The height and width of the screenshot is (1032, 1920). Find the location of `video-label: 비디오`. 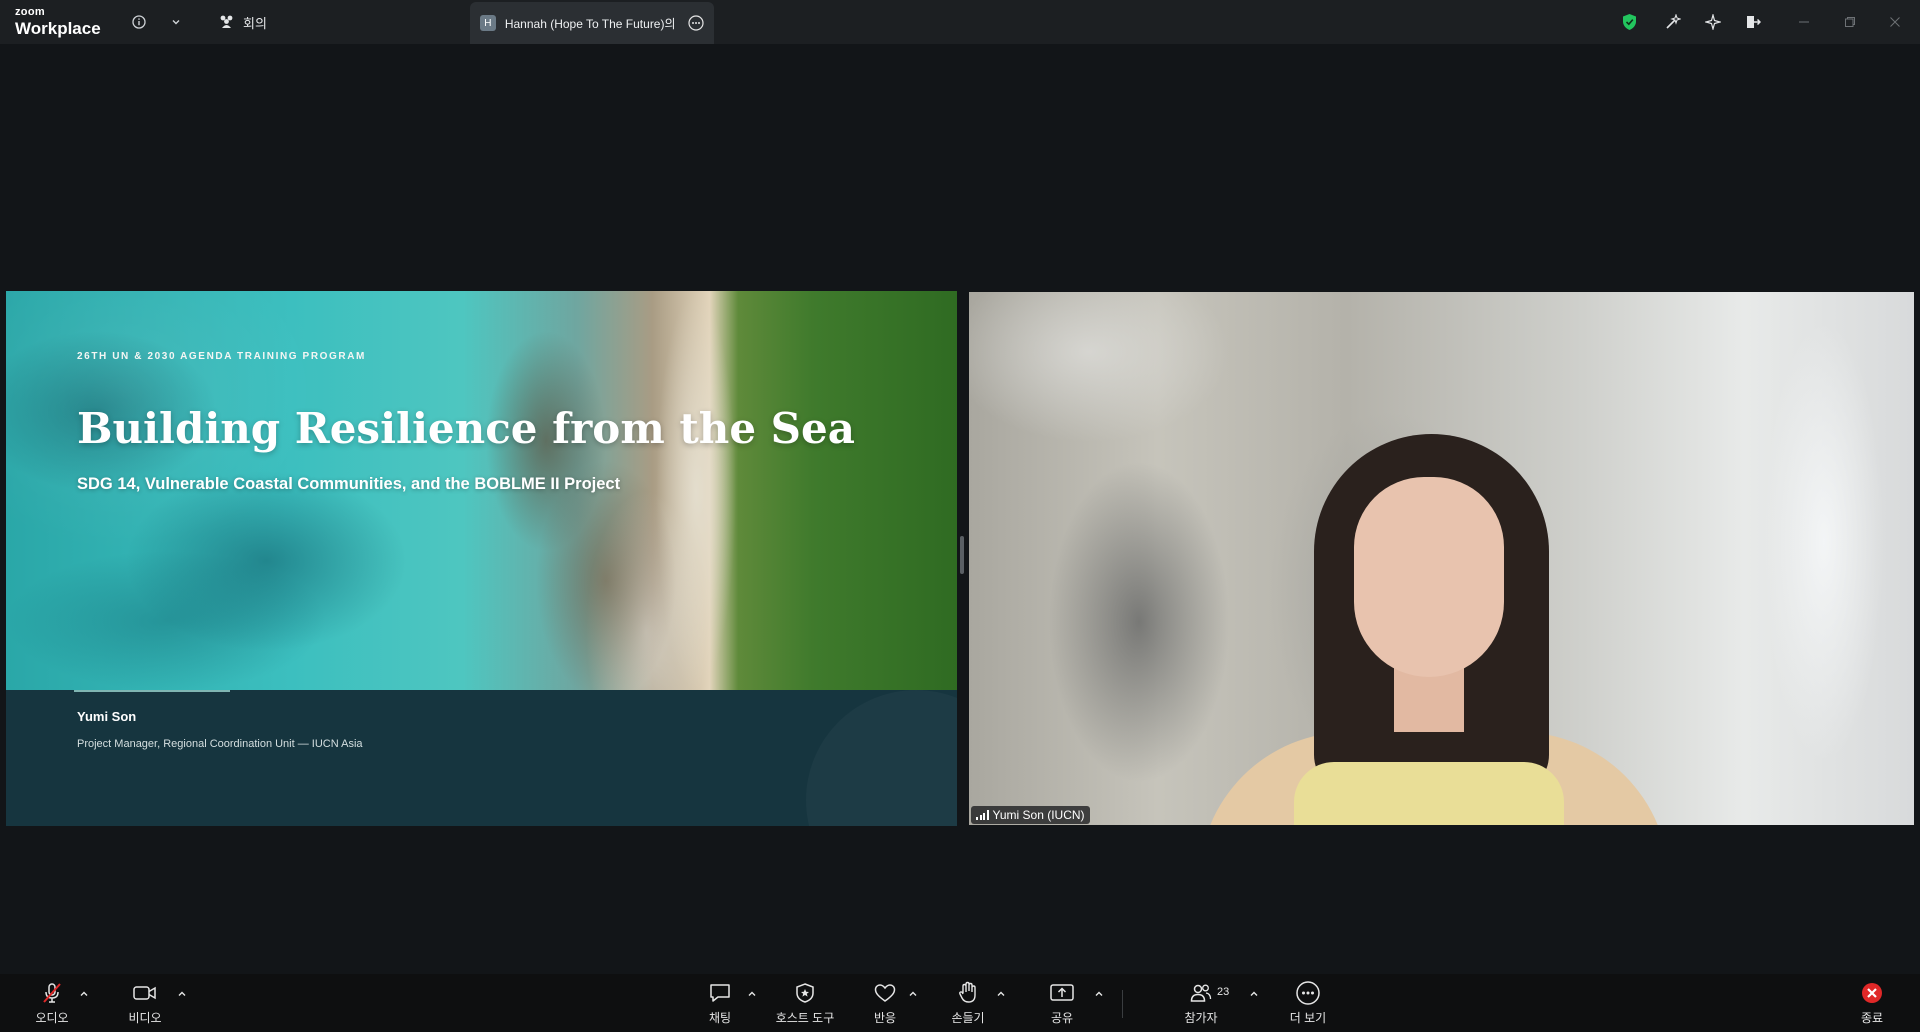

video-label: 비디오 is located at coordinates (145, 1018).